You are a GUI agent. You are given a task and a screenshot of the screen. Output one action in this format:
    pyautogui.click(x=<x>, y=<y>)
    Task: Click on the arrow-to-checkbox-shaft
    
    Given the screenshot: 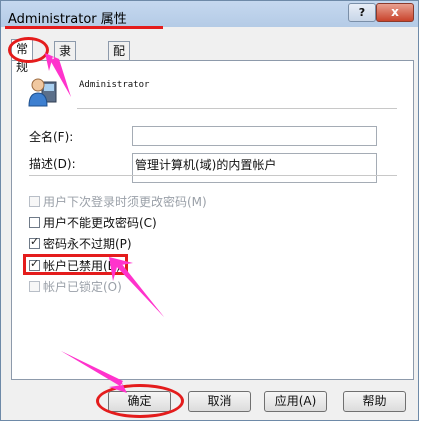 What is the action you would take?
    pyautogui.click(x=140, y=290)
    